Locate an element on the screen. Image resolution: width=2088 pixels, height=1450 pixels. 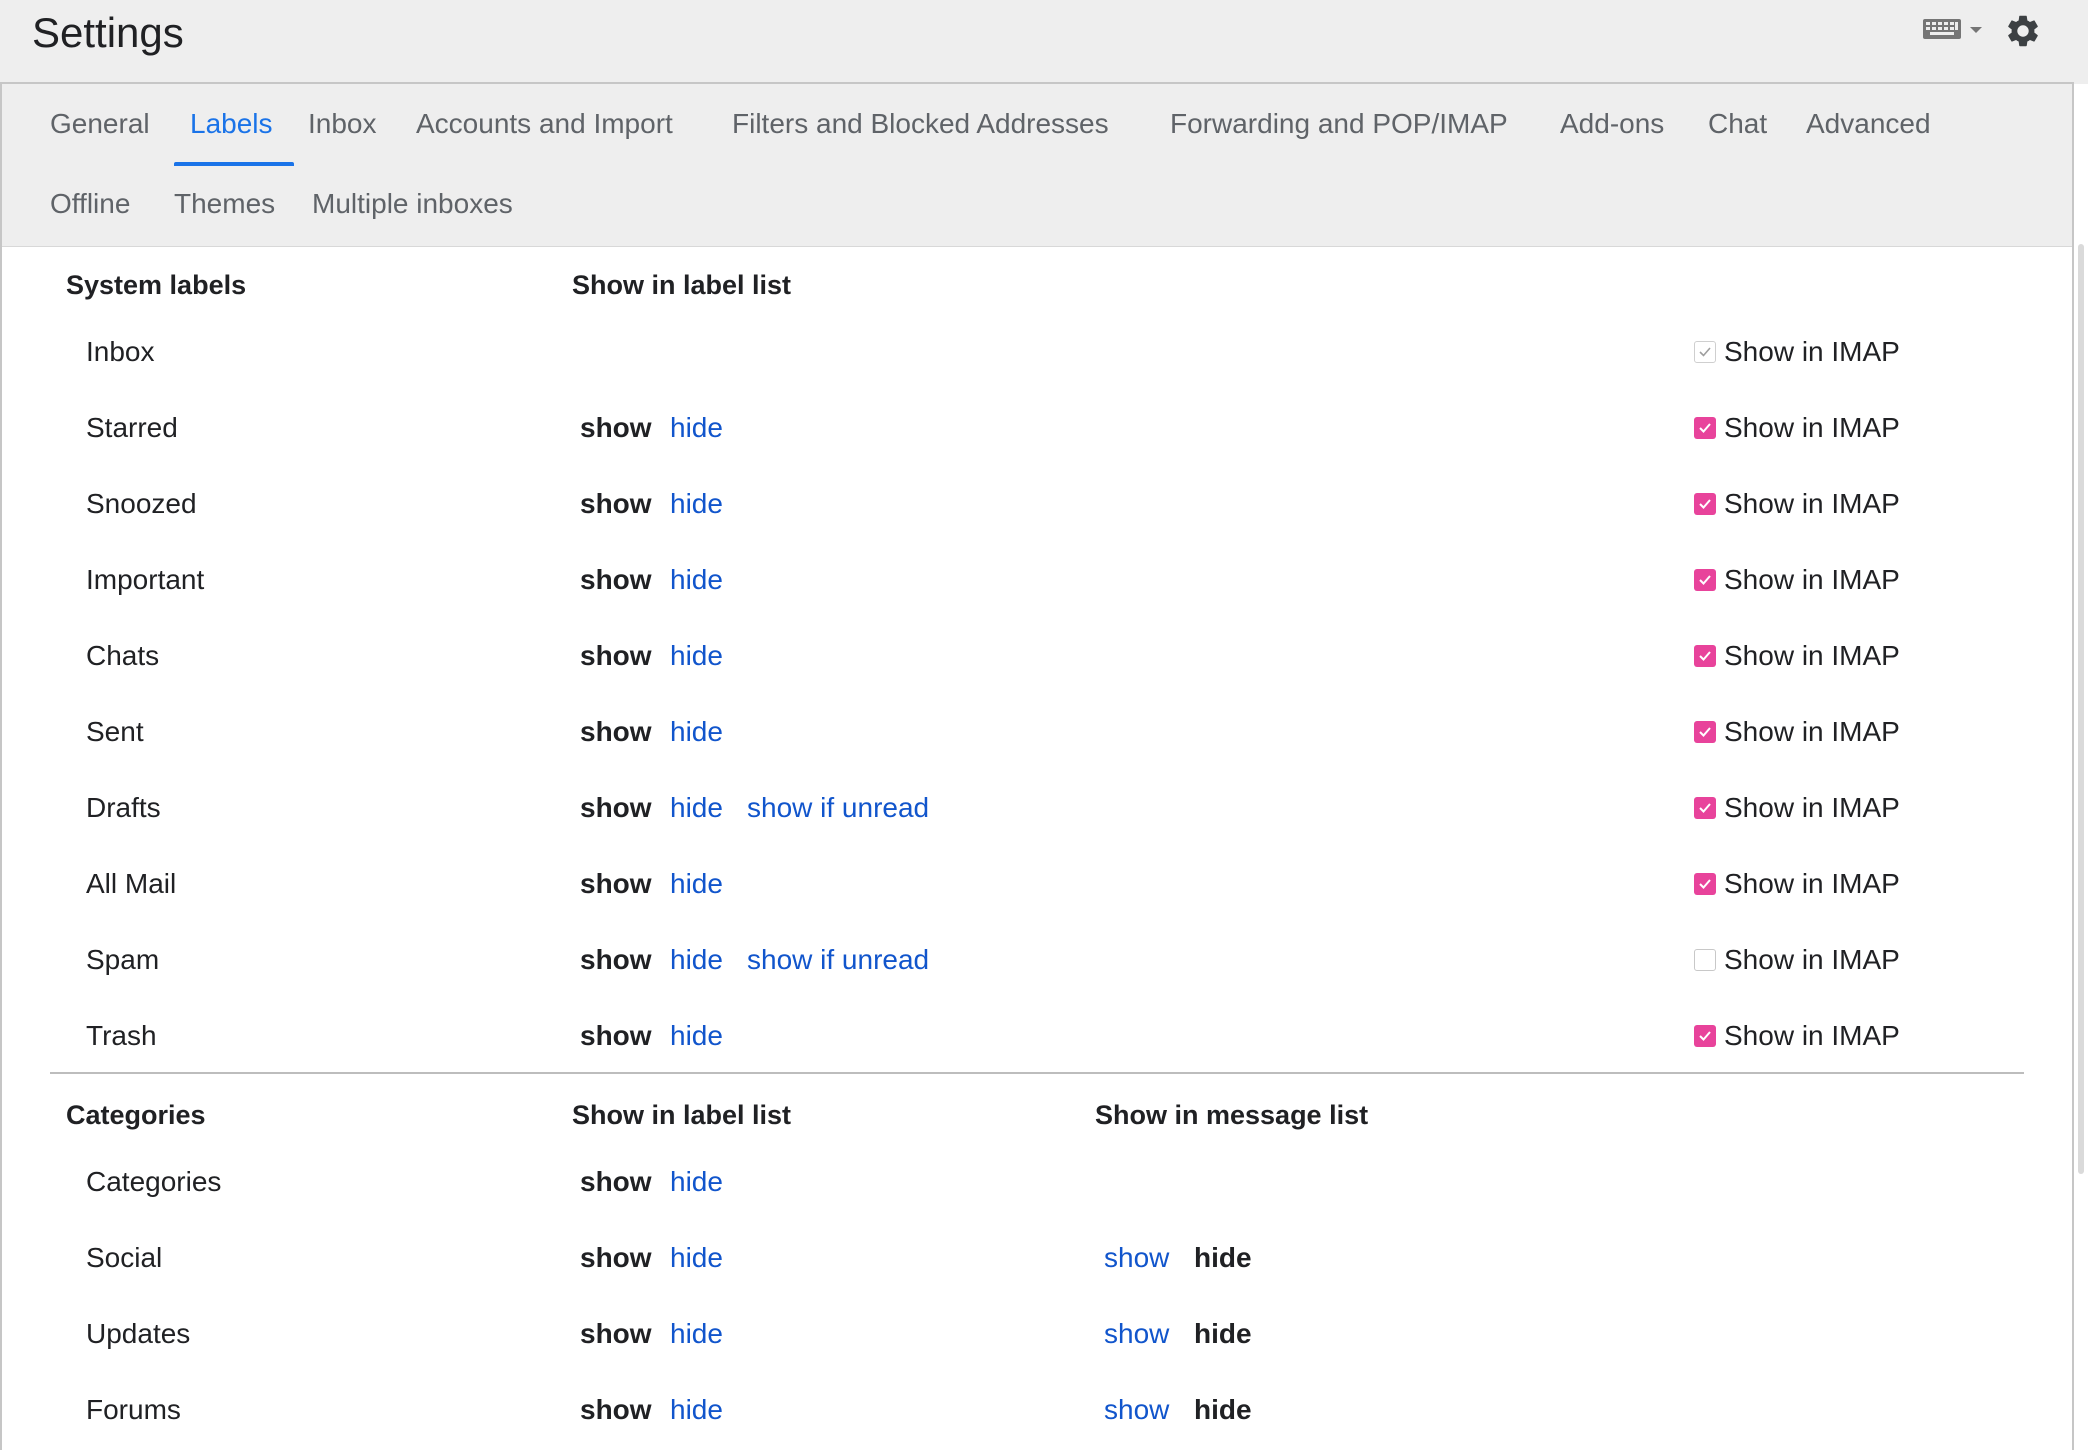
show-in-message-list-heading: Show in message list is located at coordinates (1232, 1115).